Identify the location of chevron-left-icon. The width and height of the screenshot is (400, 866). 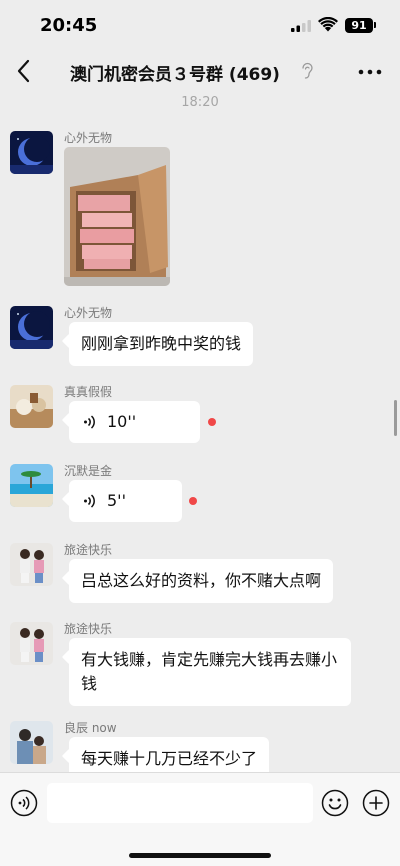
(24, 71).